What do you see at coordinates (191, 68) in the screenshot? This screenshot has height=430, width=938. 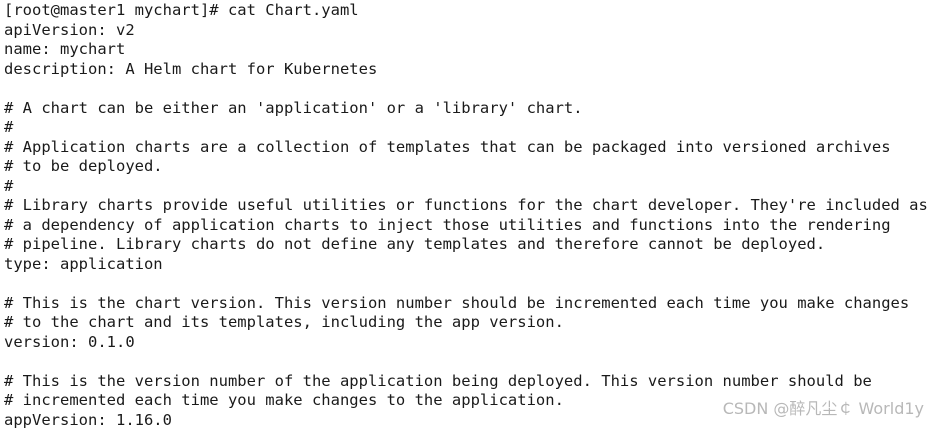 I see `terminal-line: description: A Helm chart for Kubernetes` at bounding box center [191, 68].